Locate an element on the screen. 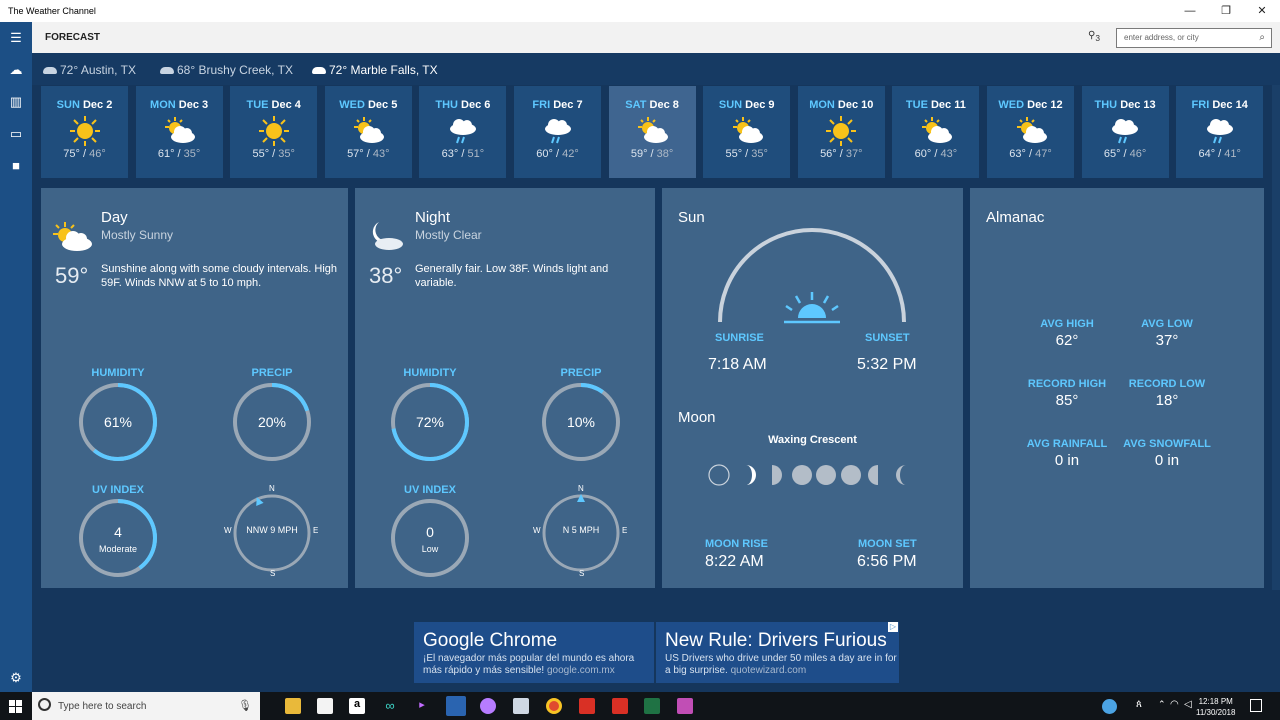 The height and width of the screenshot is (720, 1280). purple-app-icon: ▸ is located at coordinates (422, 706).